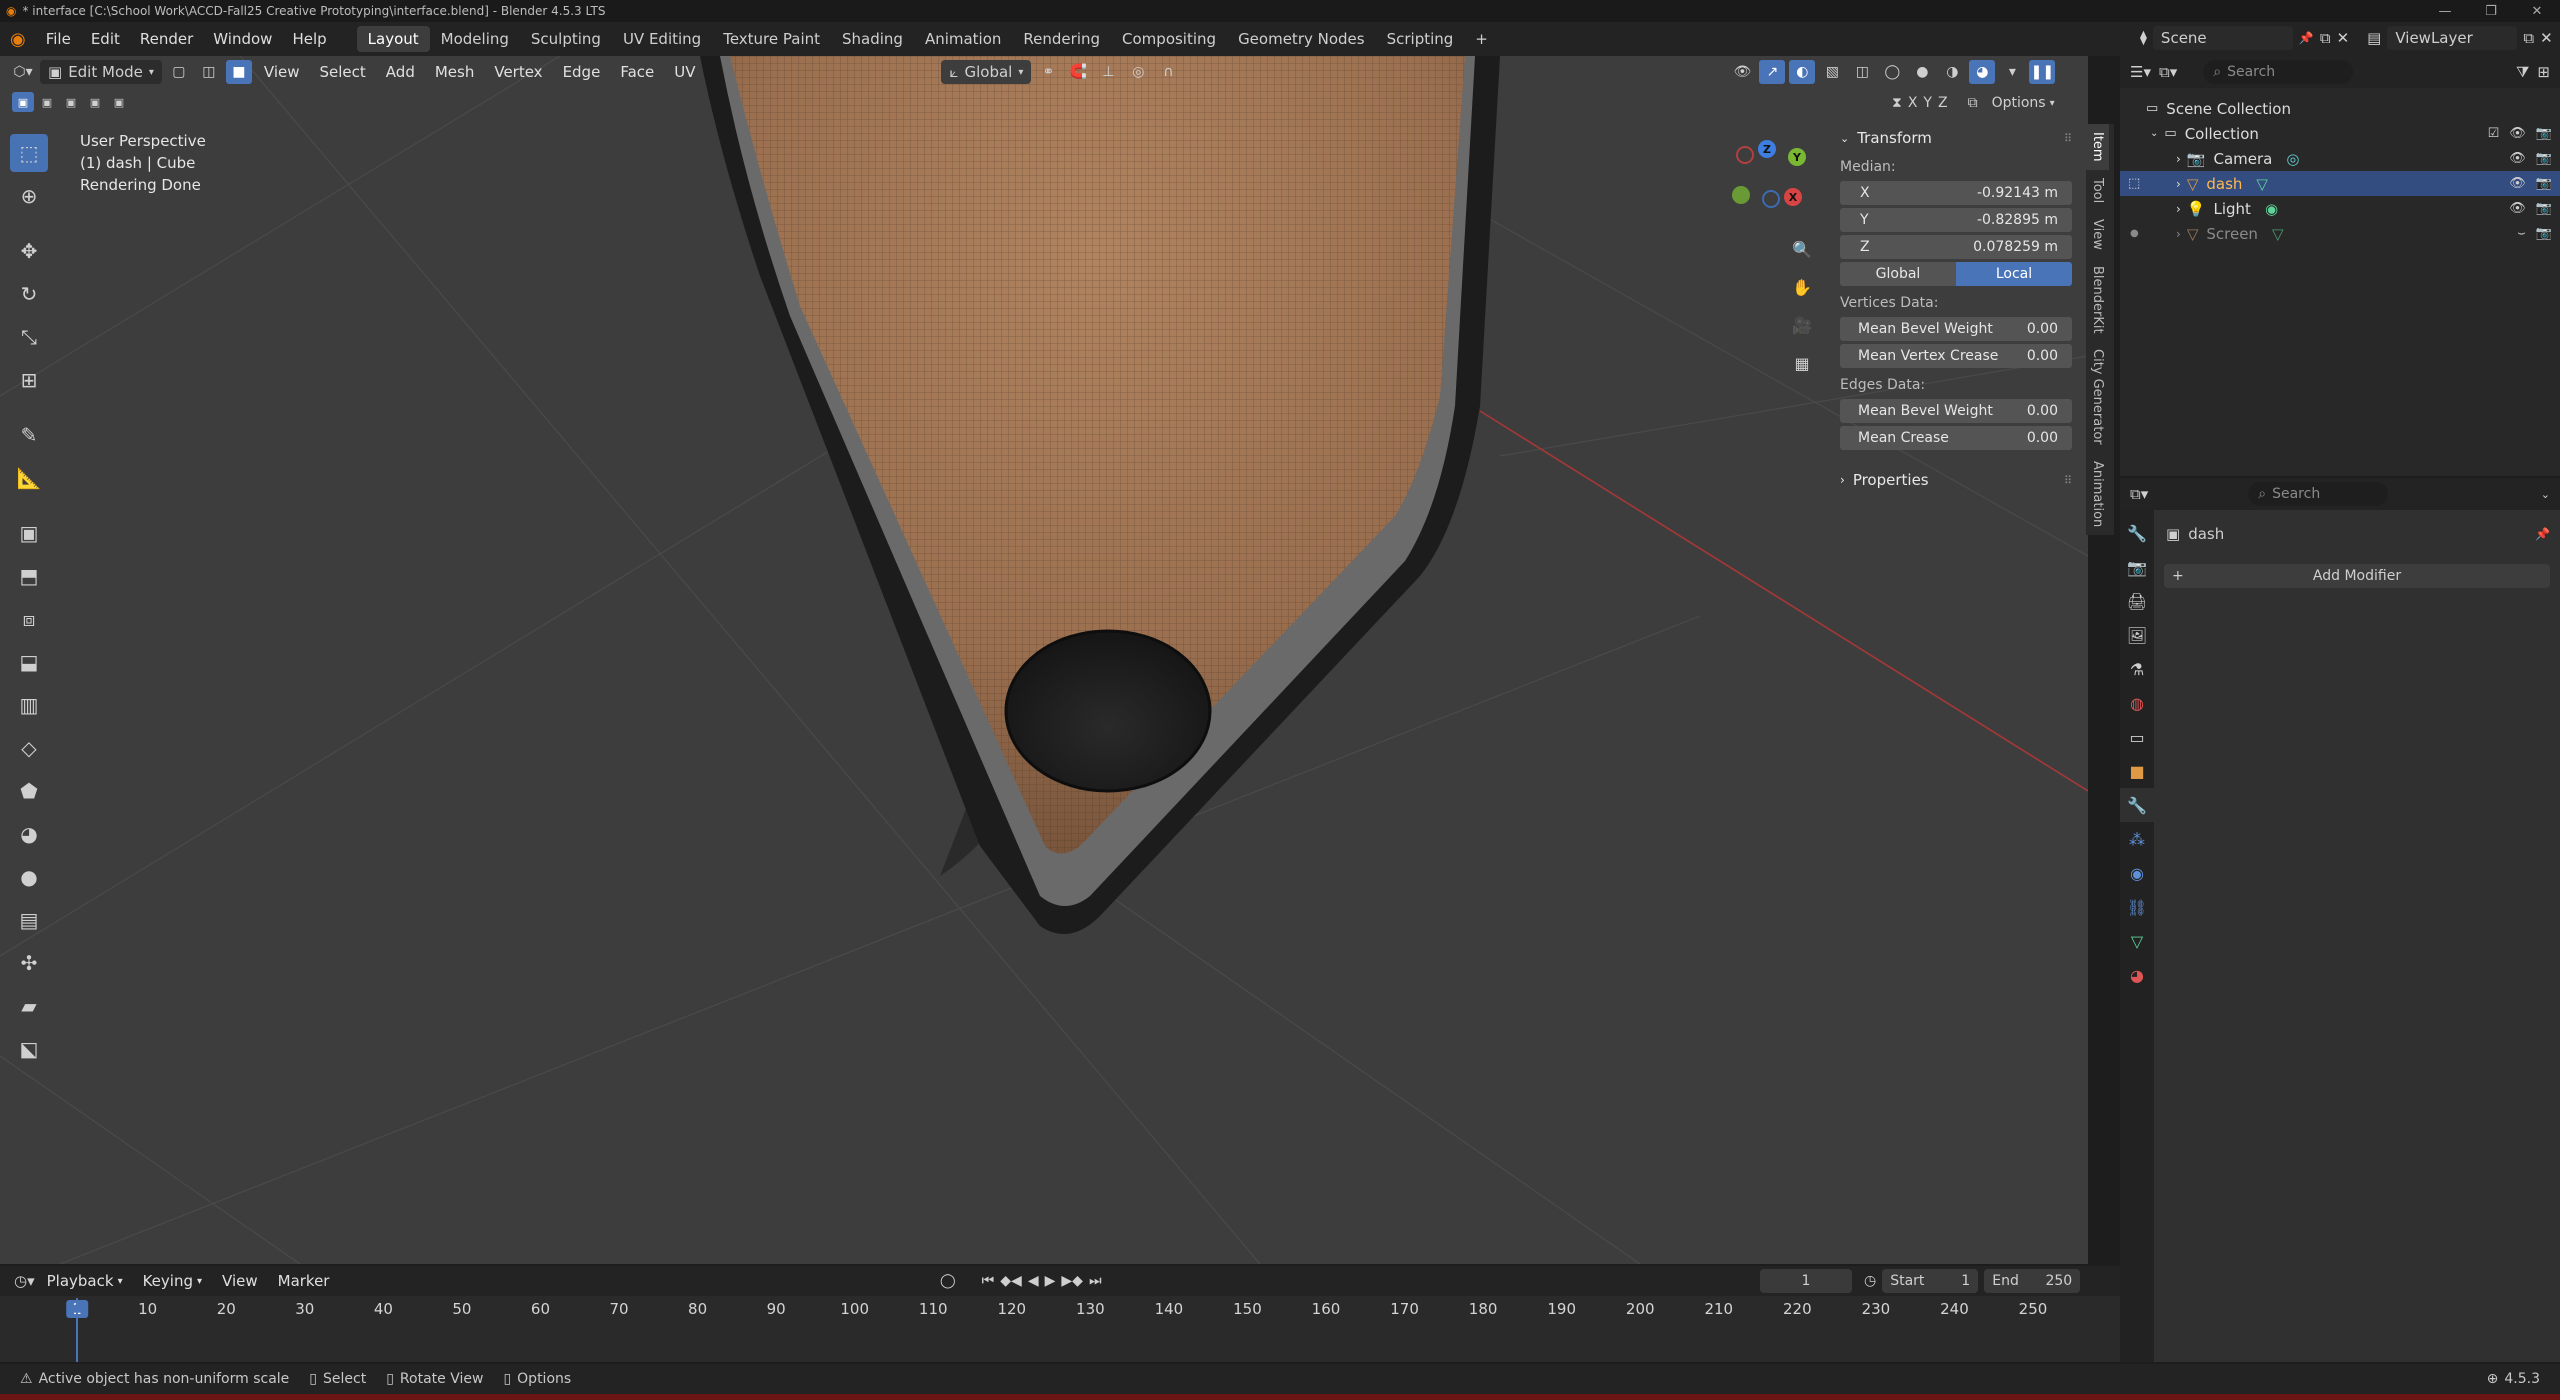  What do you see at coordinates (2374, 38) in the screenshot?
I see `view-layer-icon: ▤` at bounding box center [2374, 38].